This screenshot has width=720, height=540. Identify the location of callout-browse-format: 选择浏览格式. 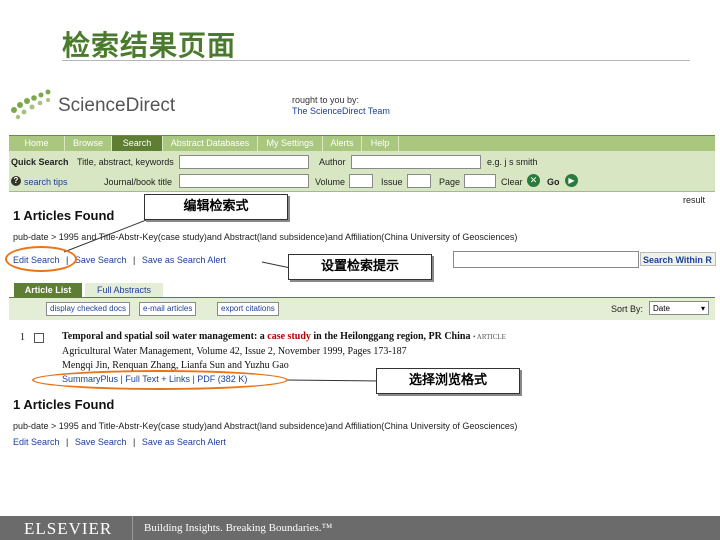
(448, 381).